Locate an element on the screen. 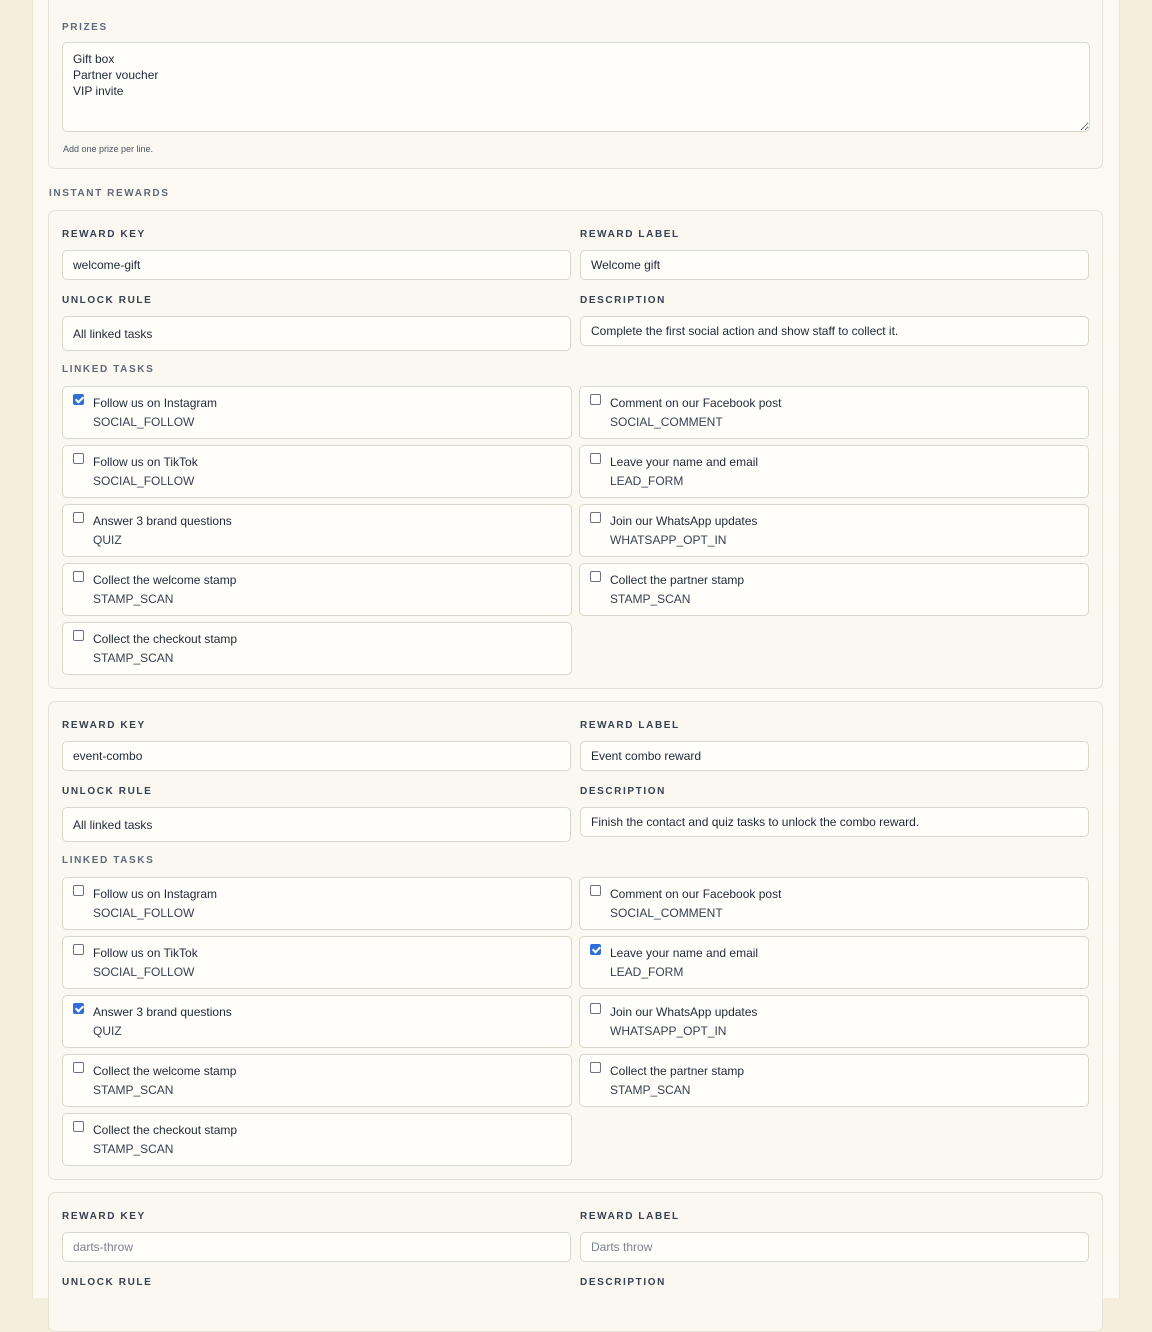 This screenshot has height=1332, width=1152. reward-key-input: welcome-gift is located at coordinates (316, 265).